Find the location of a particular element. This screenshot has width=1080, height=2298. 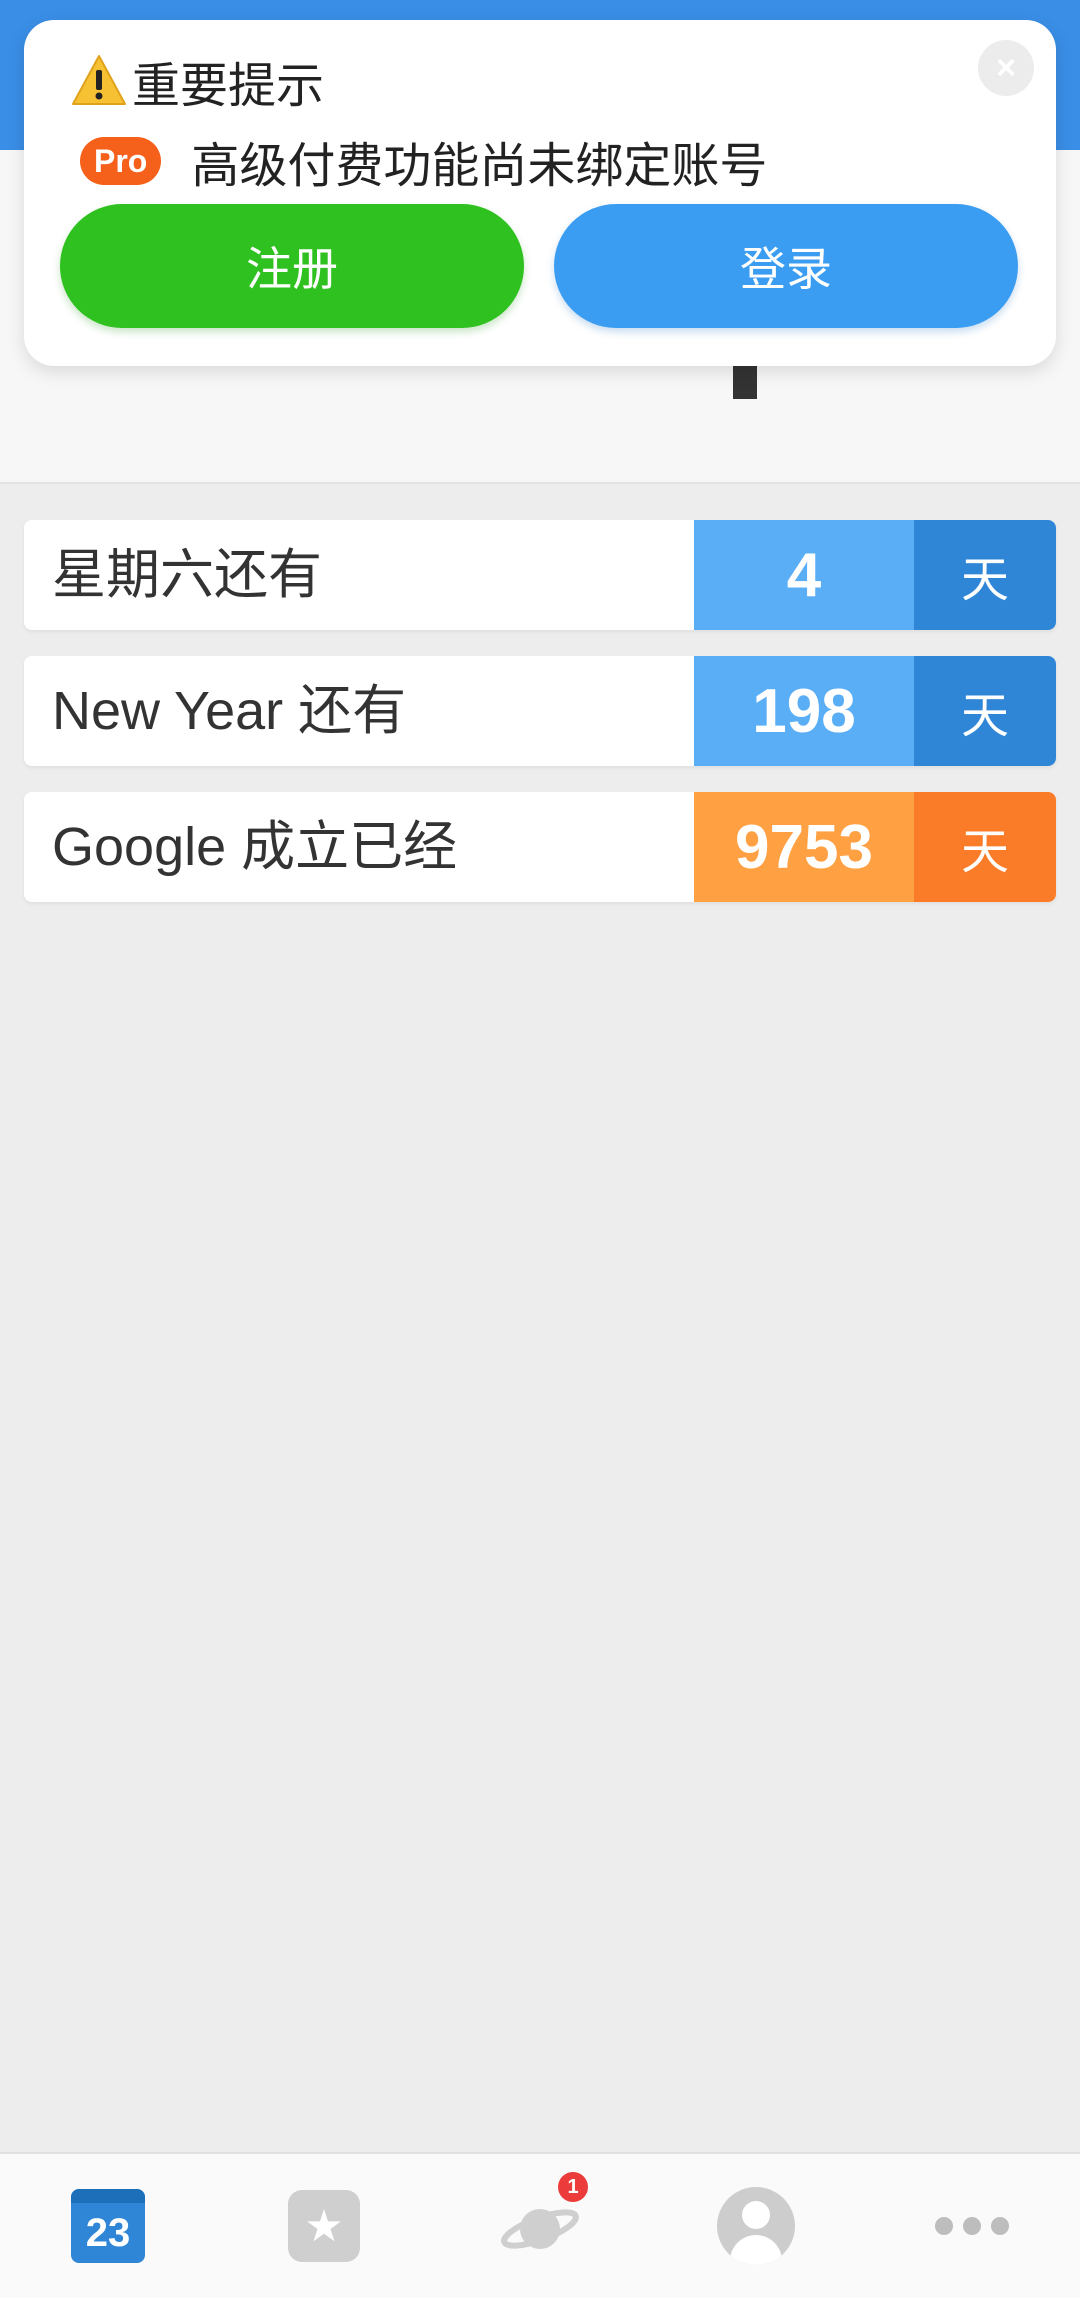

star-card-icon: ★ is located at coordinates (324, 2226).